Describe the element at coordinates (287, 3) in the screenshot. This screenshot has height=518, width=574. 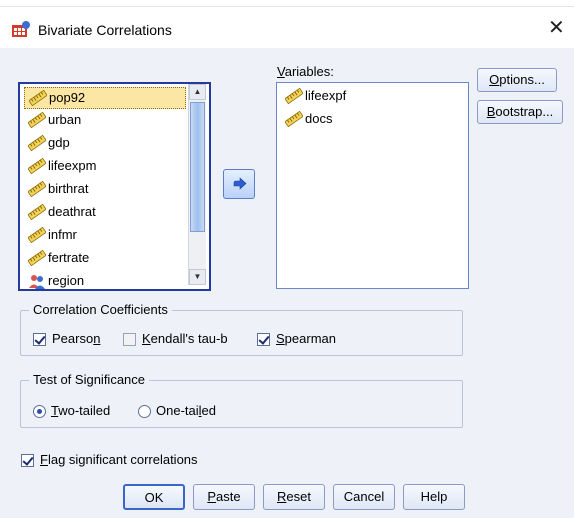
I see `top-edge` at that location.